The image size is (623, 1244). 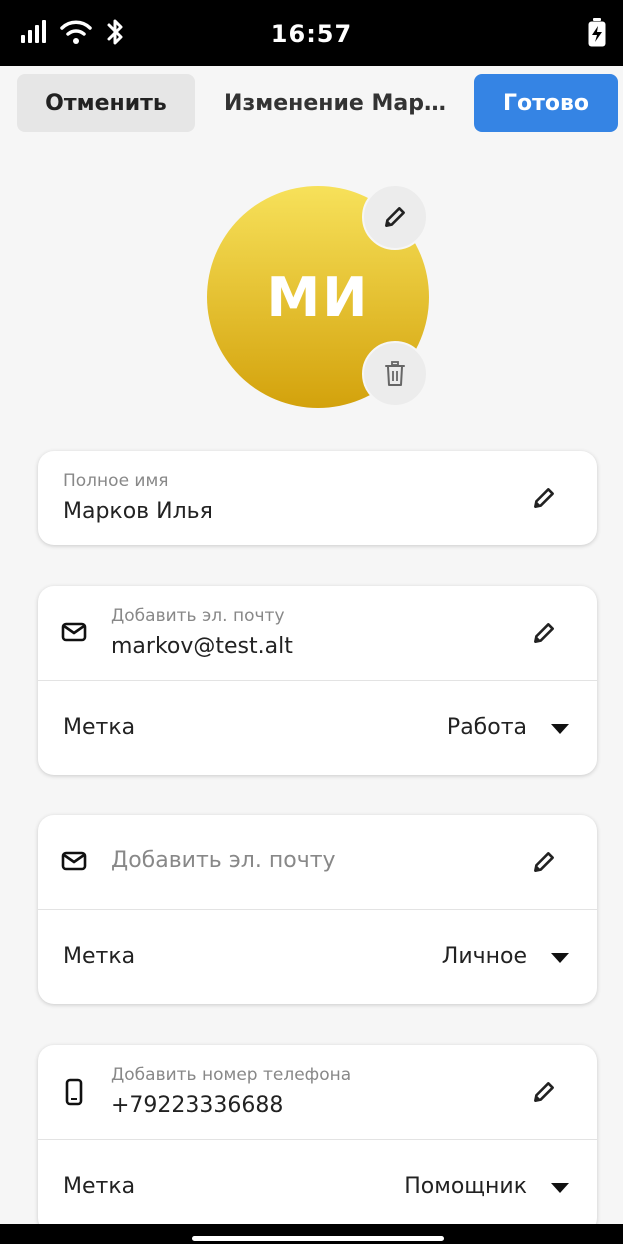 What do you see at coordinates (546, 103) in the screenshot?
I see `done-button: Готово` at bounding box center [546, 103].